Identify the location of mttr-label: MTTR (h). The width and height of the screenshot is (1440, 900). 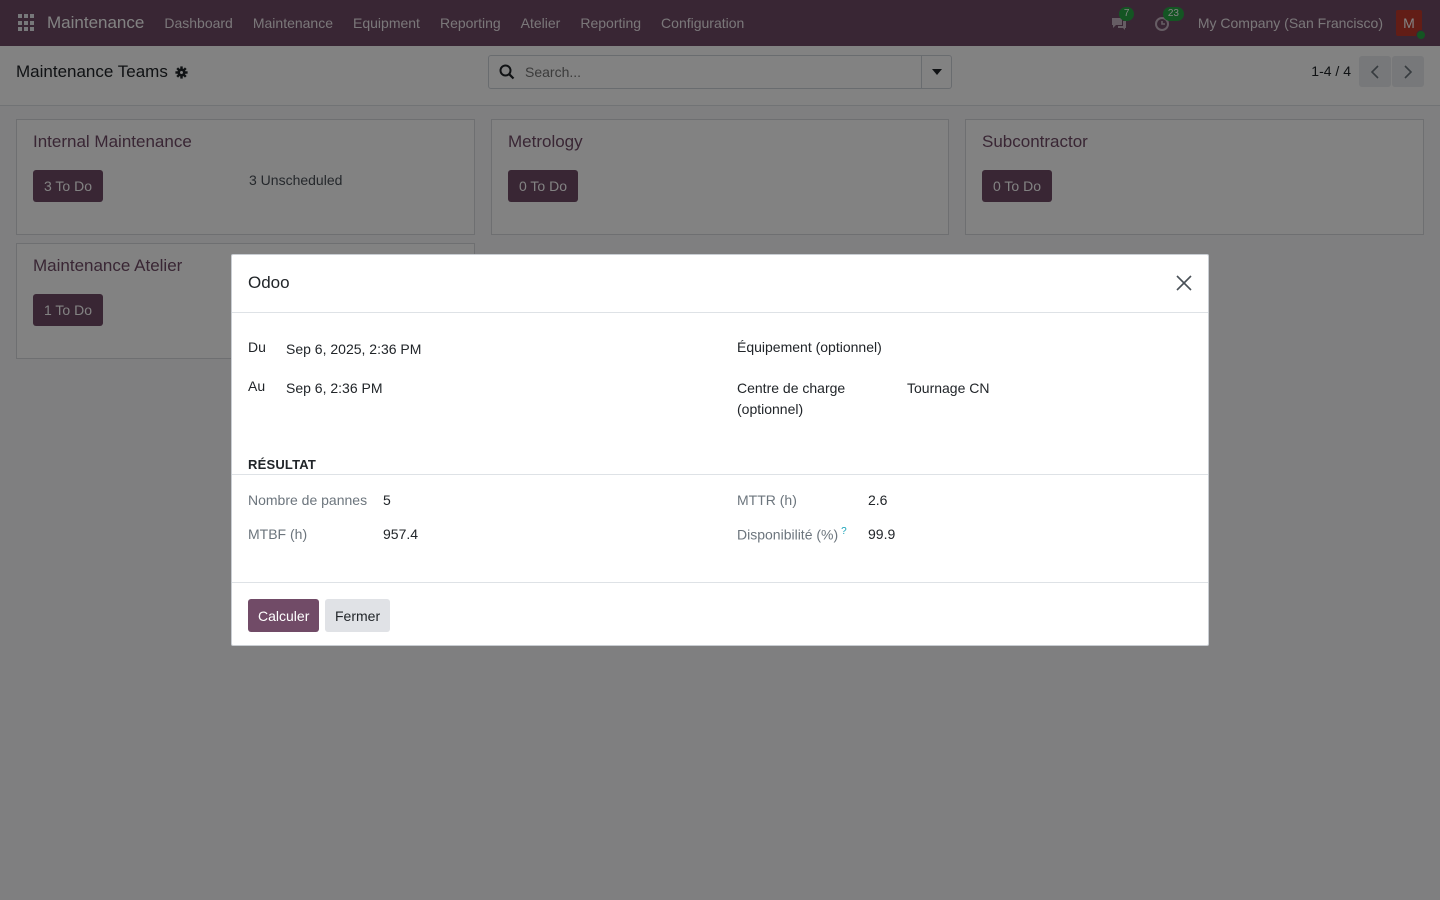
(767, 500).